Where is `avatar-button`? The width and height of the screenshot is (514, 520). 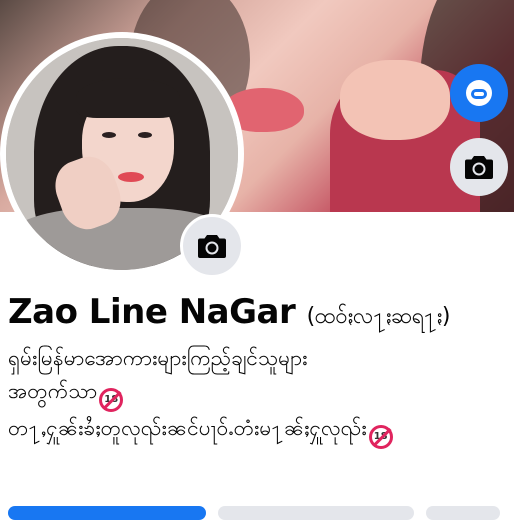 avatar-button is located at coordinates (479, 93).